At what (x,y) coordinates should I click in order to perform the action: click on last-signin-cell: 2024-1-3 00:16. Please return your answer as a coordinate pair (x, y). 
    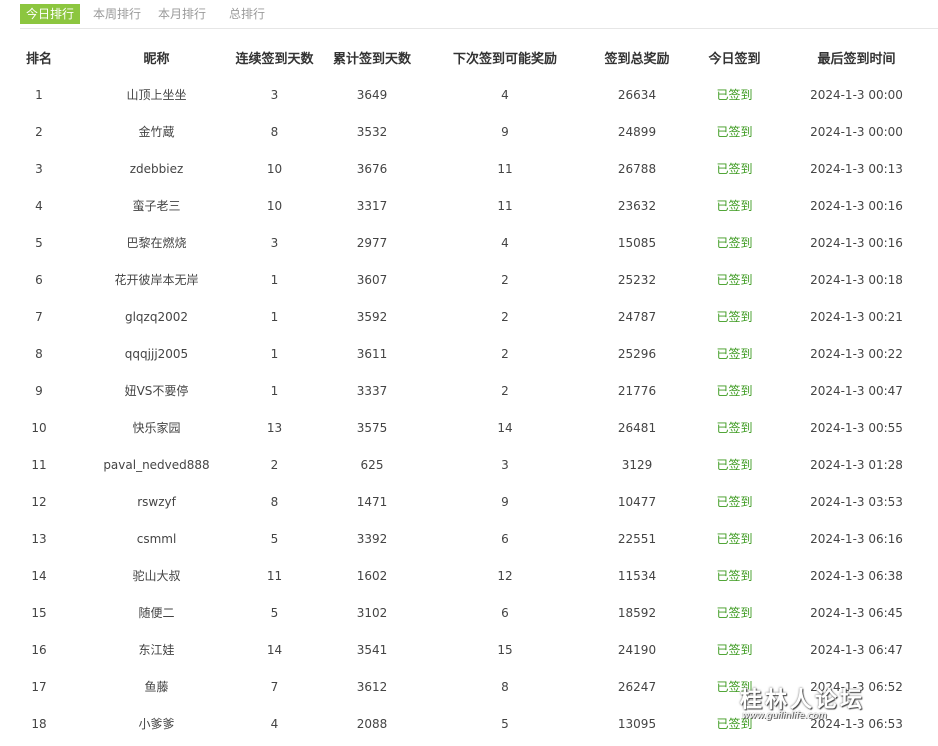
    Looking at the image, I should click on (856, 205).